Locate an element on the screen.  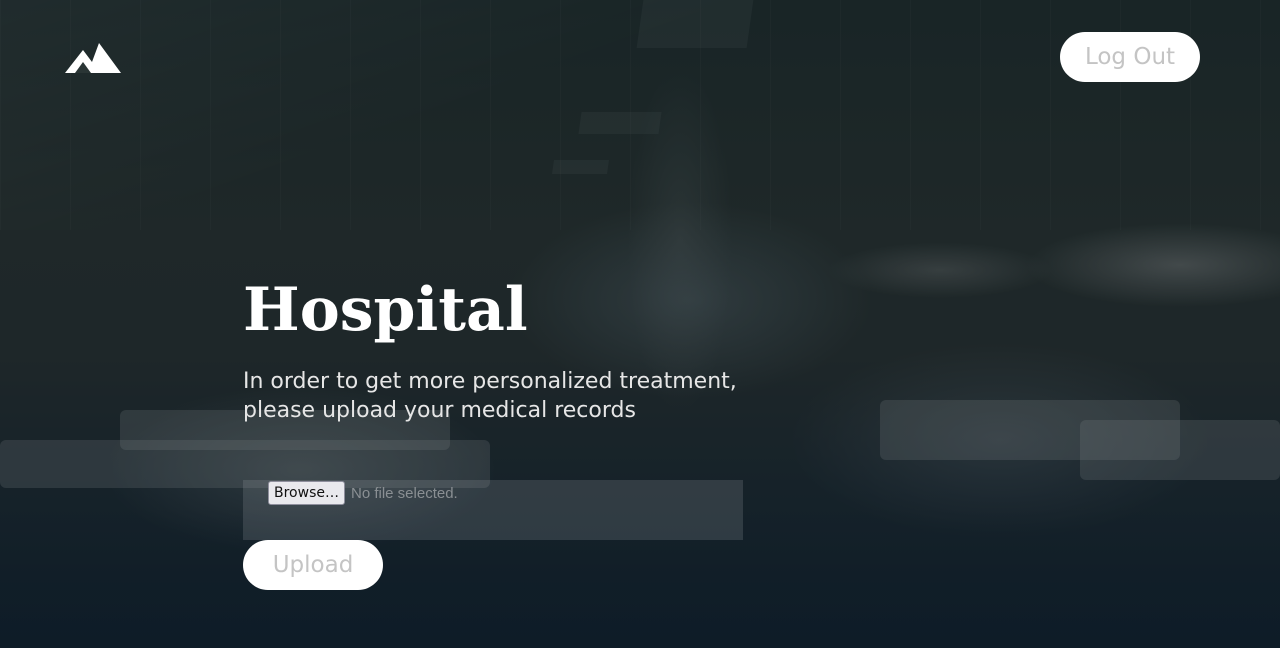
upload-button: Upload is located at coordinates (313, 565).